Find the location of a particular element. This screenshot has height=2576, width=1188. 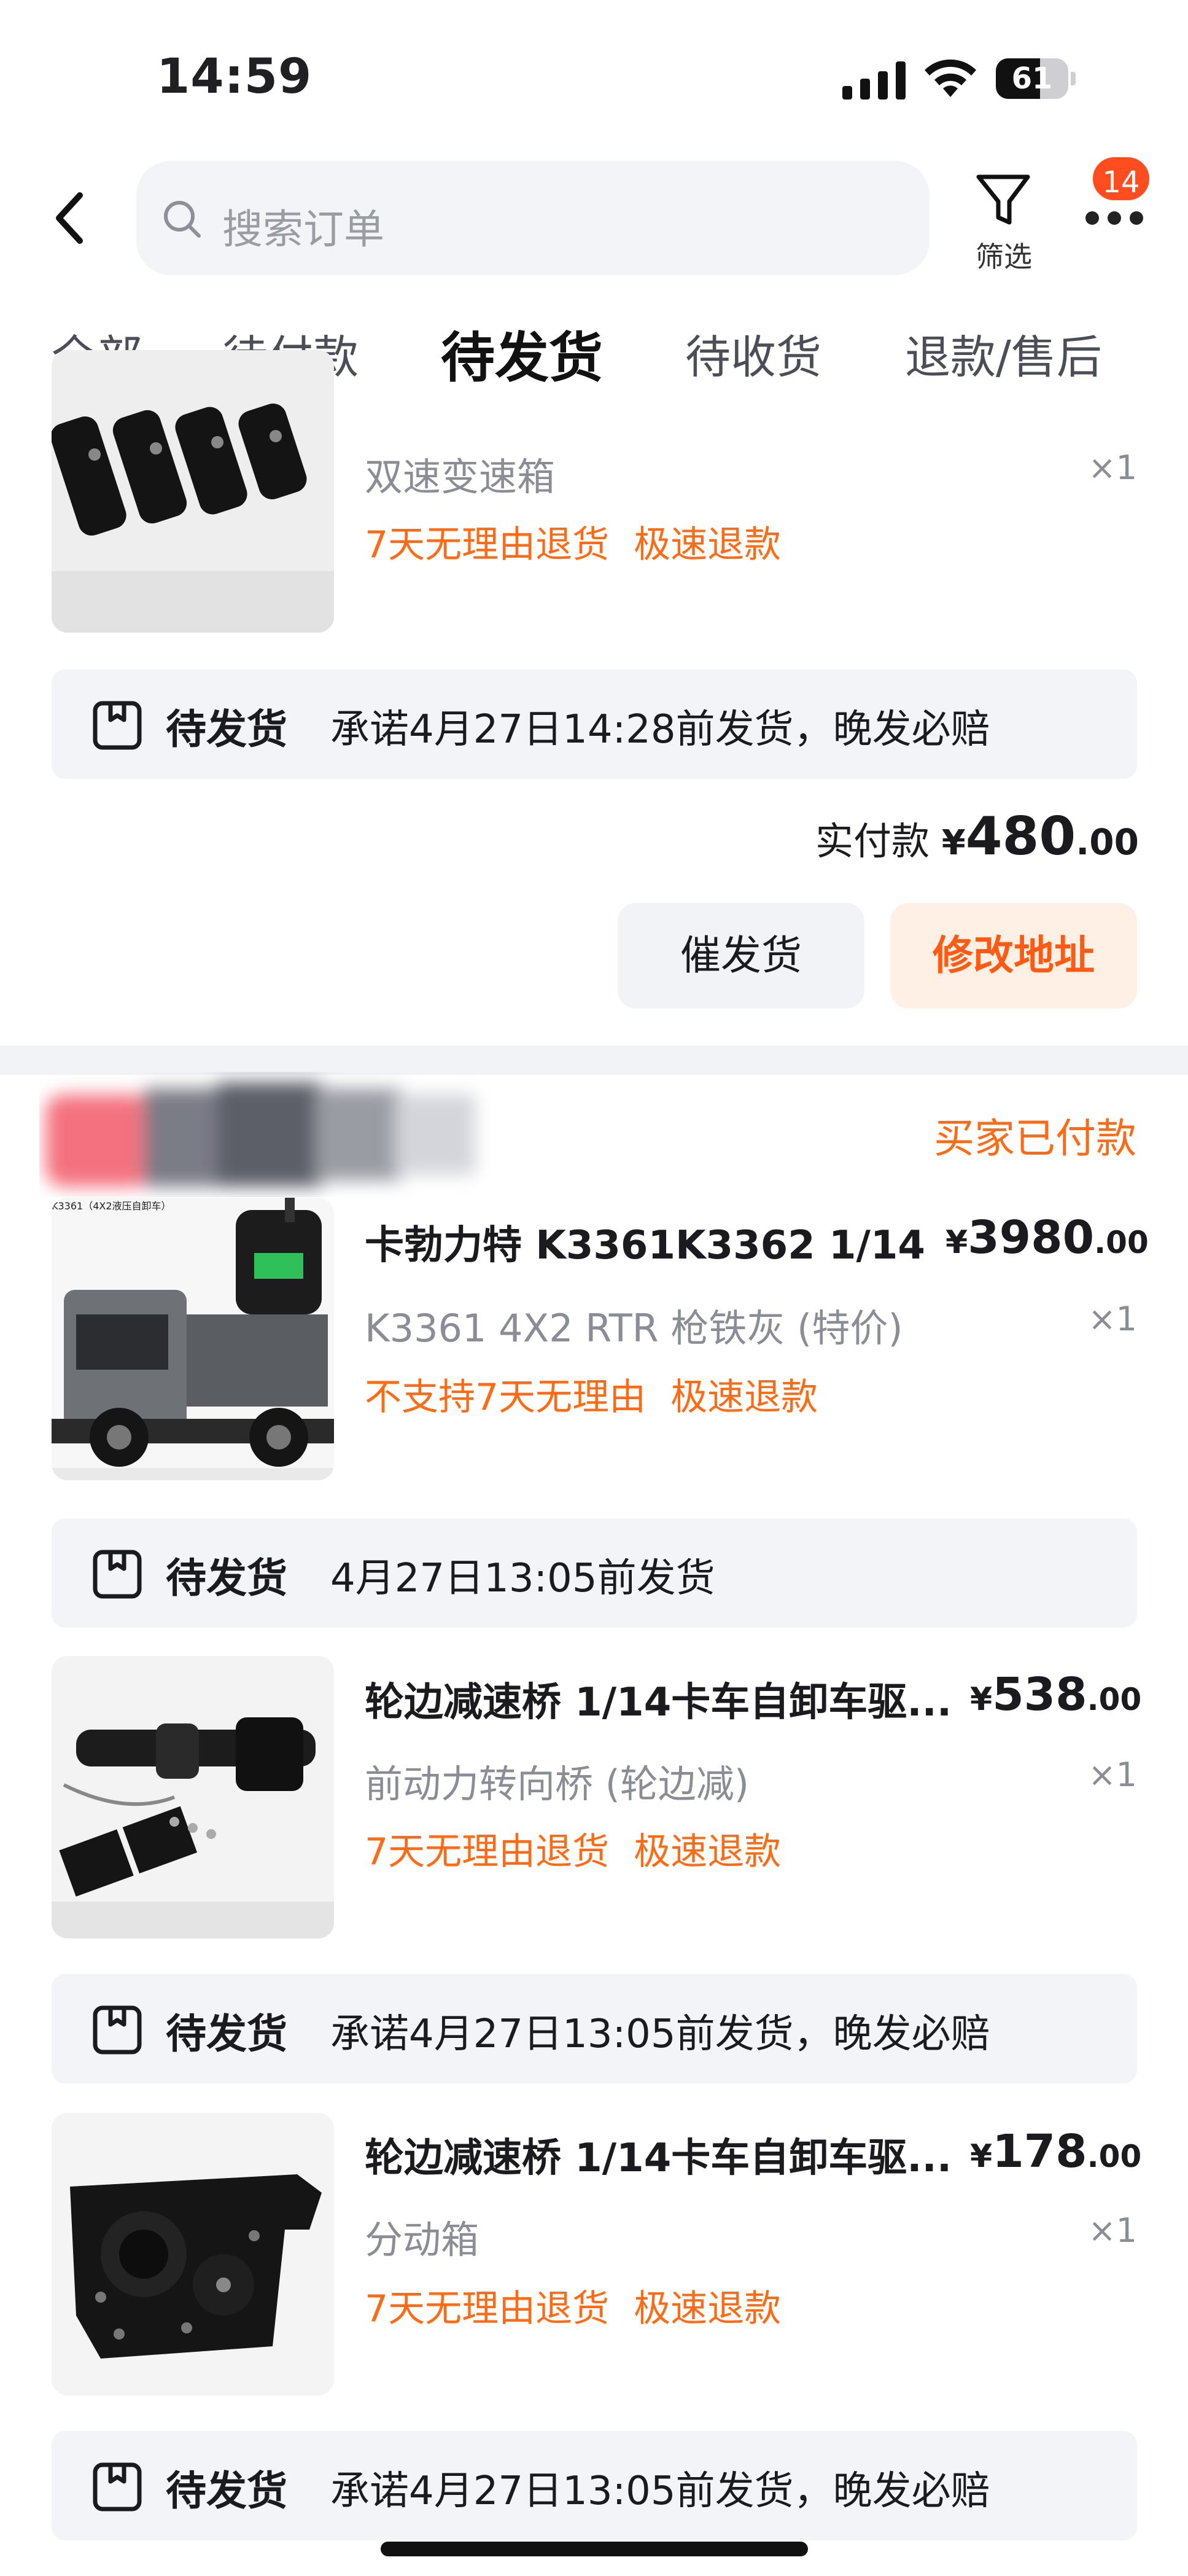

filter-label: 筛选 is located at coordinates (1004, 256).